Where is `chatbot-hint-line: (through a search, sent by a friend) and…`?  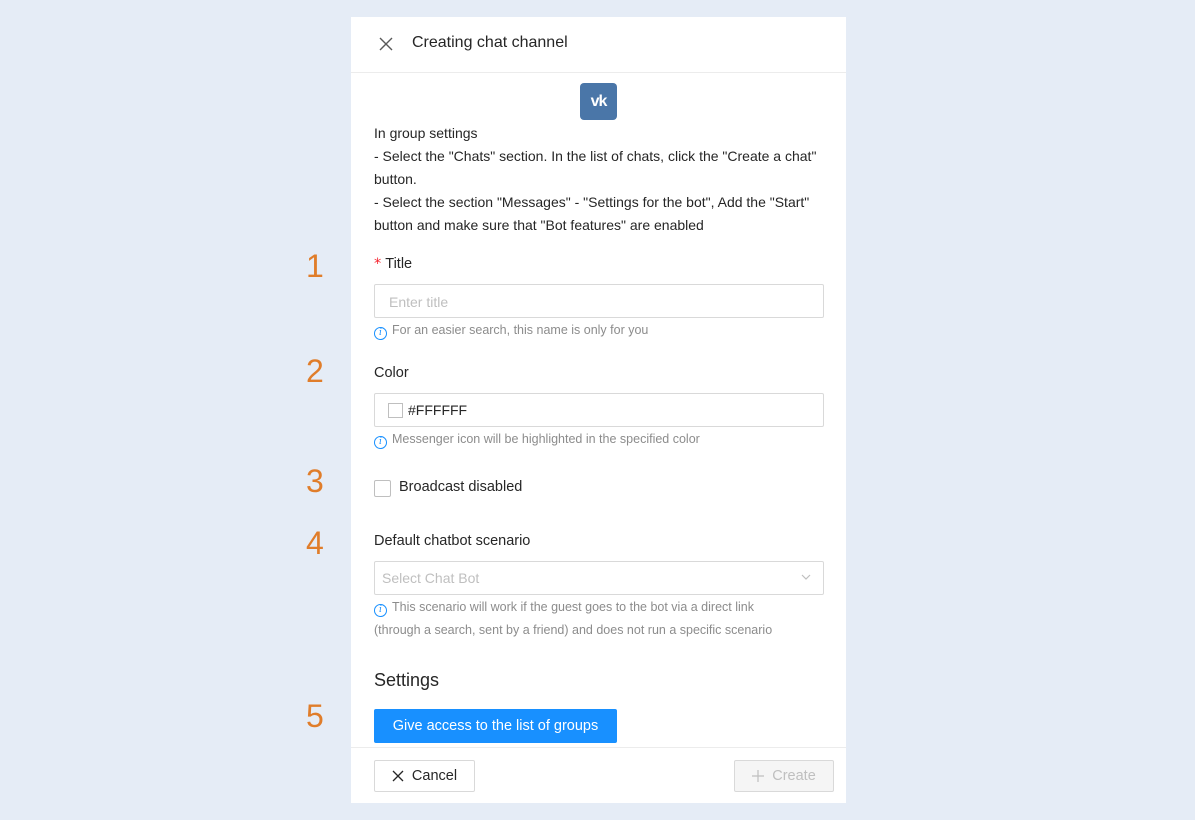 chatbot-hint-line: (through a search, sent by a friend) and… is located at coordinates (573, 630).